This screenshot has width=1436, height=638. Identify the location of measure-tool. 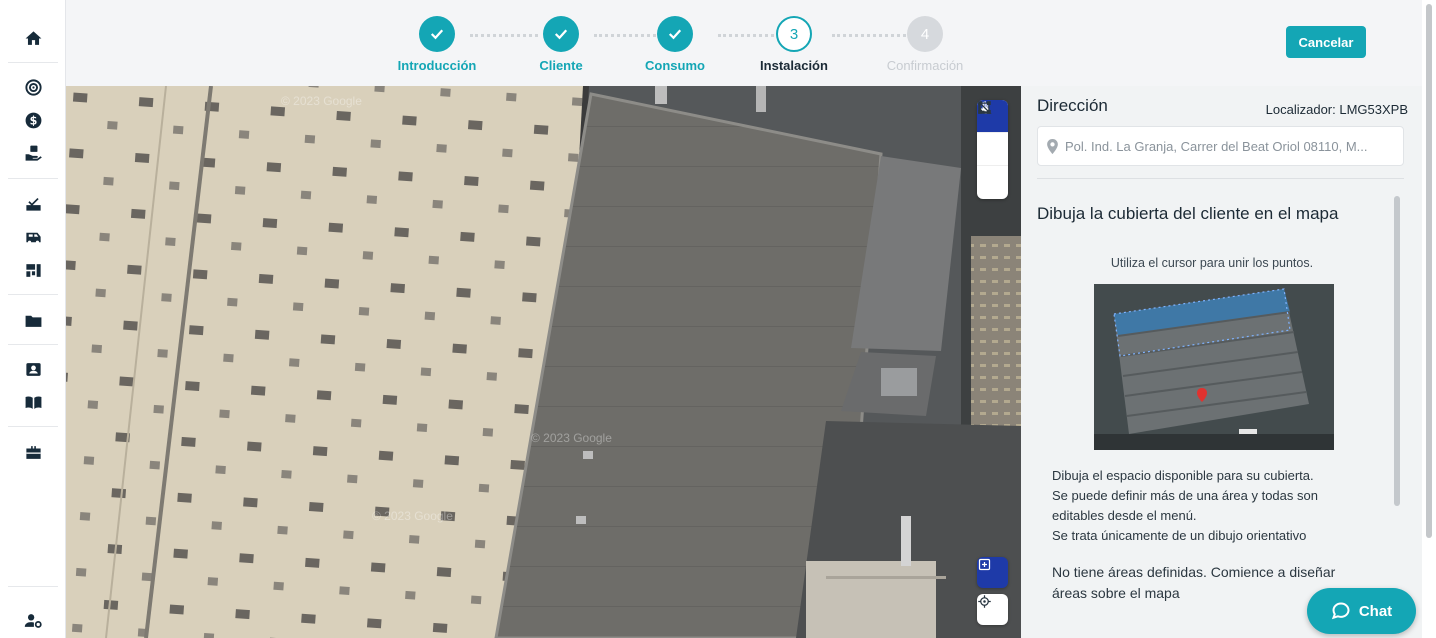
(992, 149).